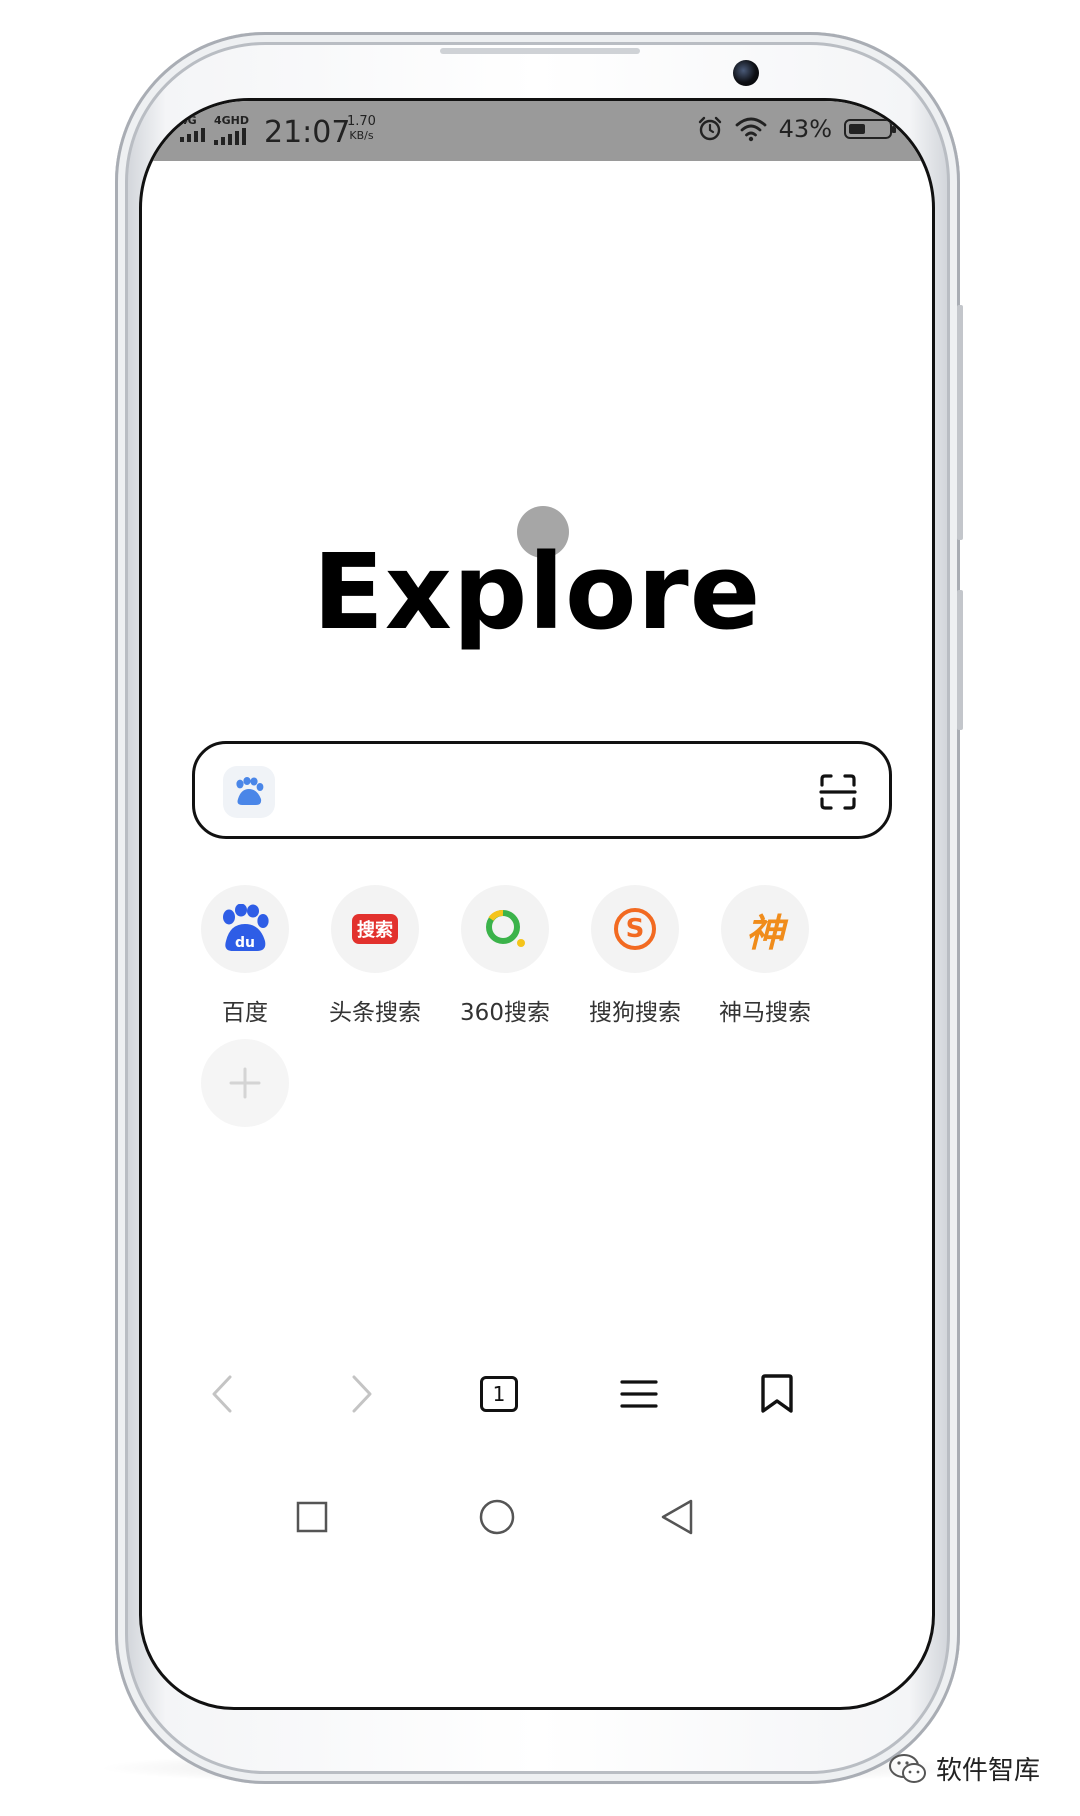  I want to click on forward-button, so click(362, 1394).